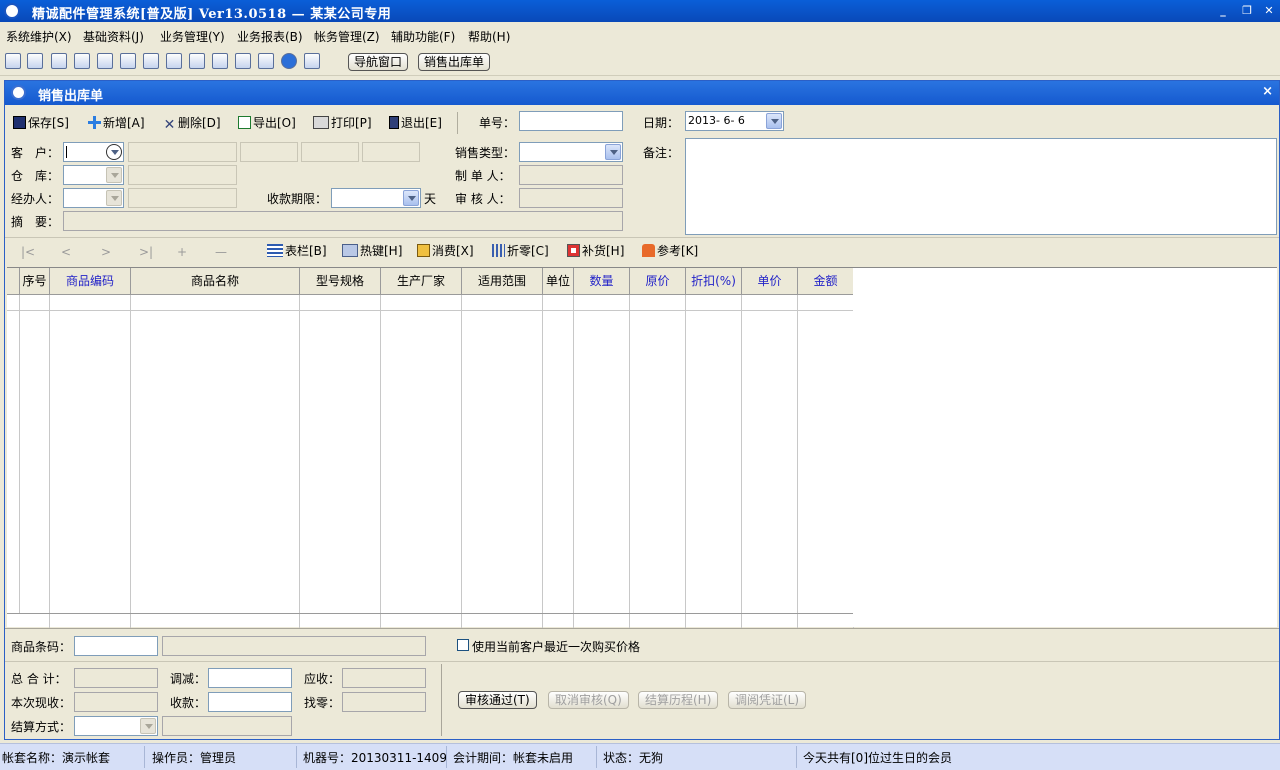 This screenshot has width=1280, height=770. Describe the element at coordinates (297, 251) in the screenshot. I see `columns-button: 表栏[B]` at that location.